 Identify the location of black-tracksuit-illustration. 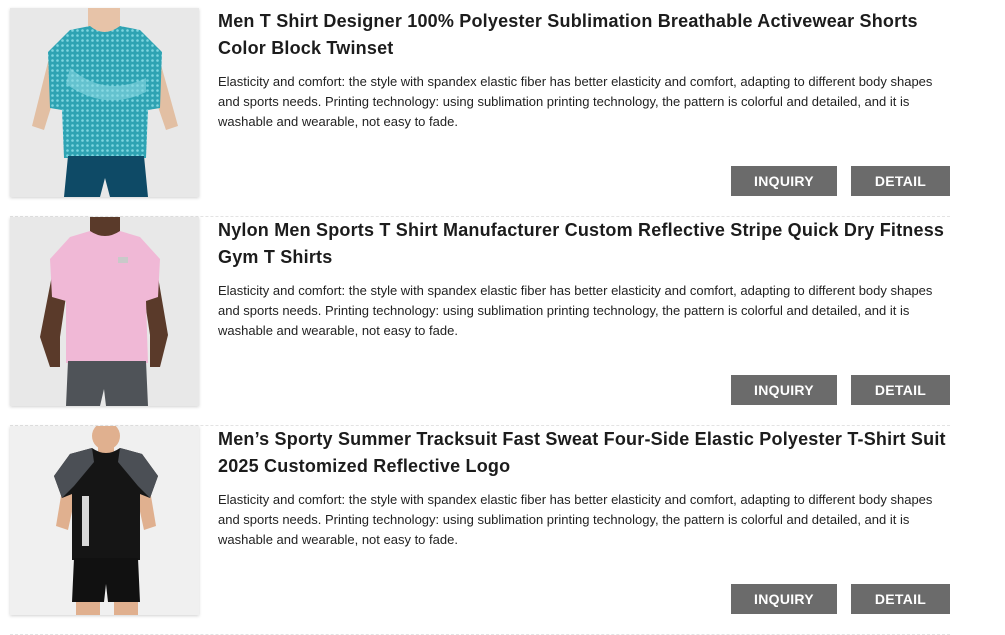
(104, 520).